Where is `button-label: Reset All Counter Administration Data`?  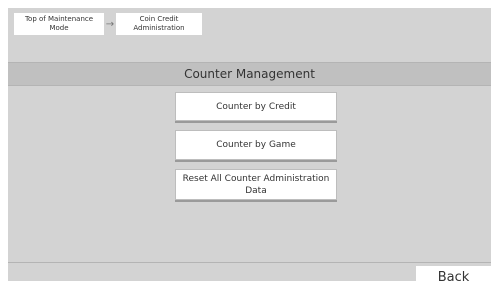 button-label: Reset All Counter Administration Data is located at coordinates (256, 184).